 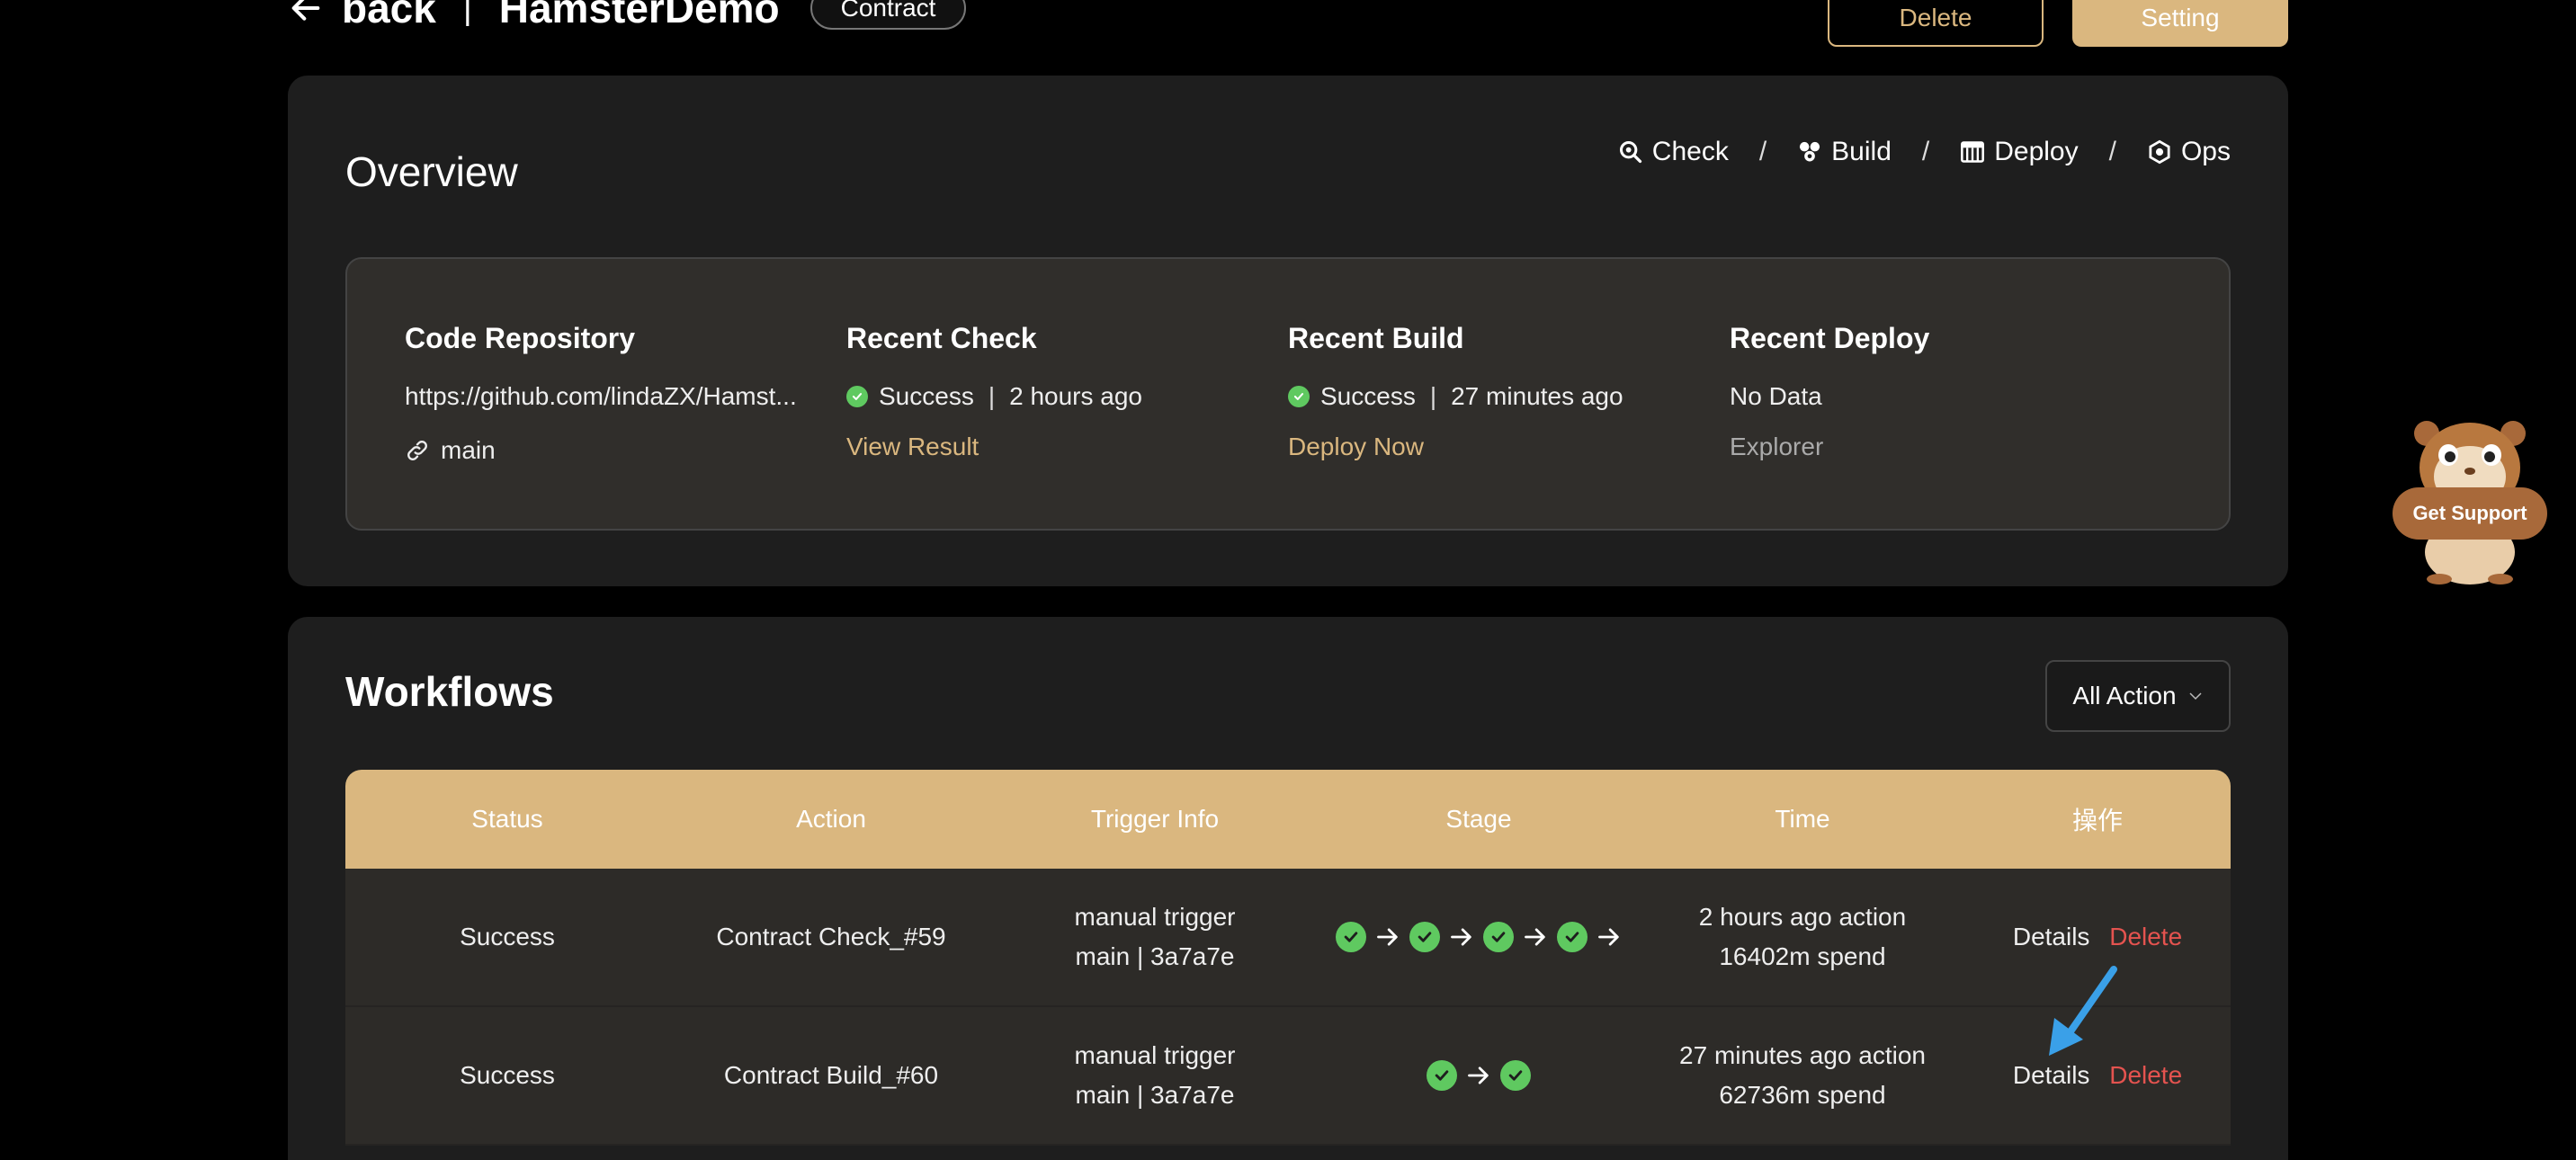 What do you see at coordinates (1802, 937) in the screenshot?
I see `row-time: 2 hours ago action 16402m spend` at bounding box center [1802, 937].